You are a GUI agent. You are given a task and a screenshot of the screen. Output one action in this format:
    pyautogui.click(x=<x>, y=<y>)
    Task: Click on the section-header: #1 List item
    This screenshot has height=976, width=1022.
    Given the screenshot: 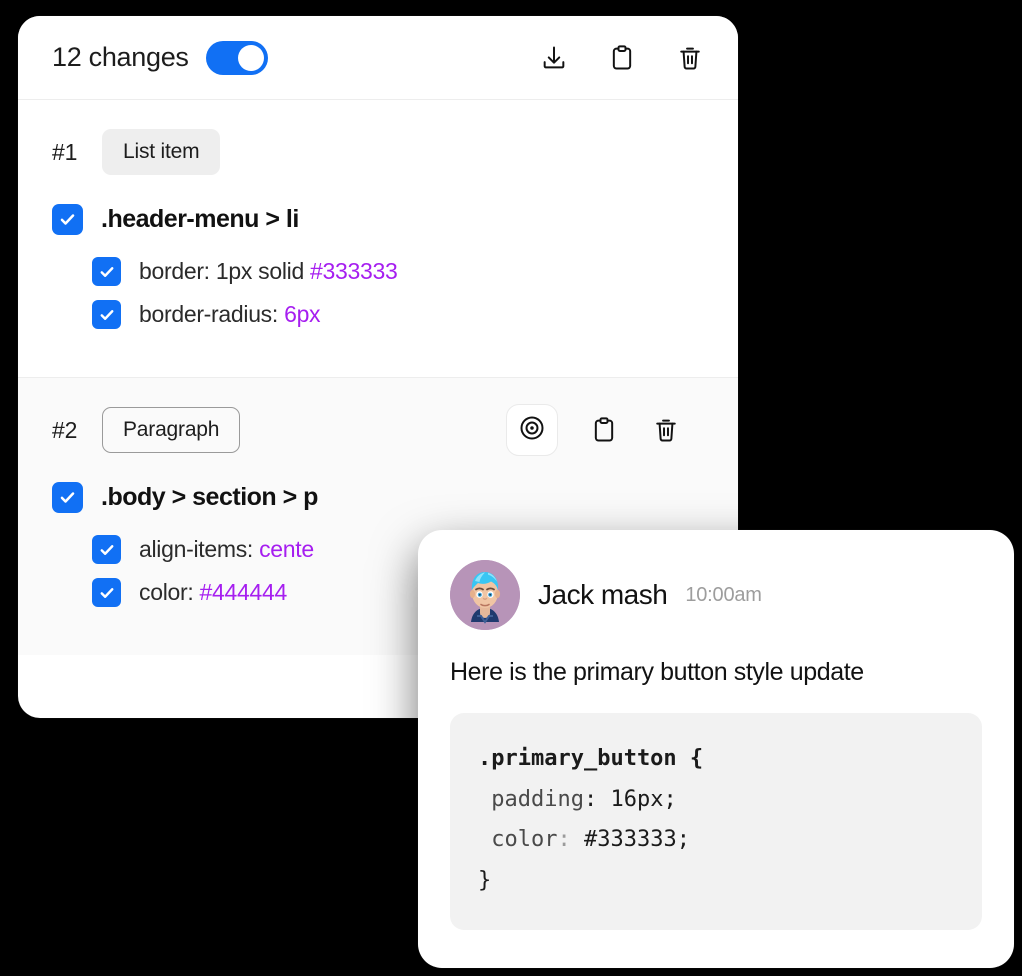 What is the action you would take?
    pyautogui.click(x=378, y=152)
    